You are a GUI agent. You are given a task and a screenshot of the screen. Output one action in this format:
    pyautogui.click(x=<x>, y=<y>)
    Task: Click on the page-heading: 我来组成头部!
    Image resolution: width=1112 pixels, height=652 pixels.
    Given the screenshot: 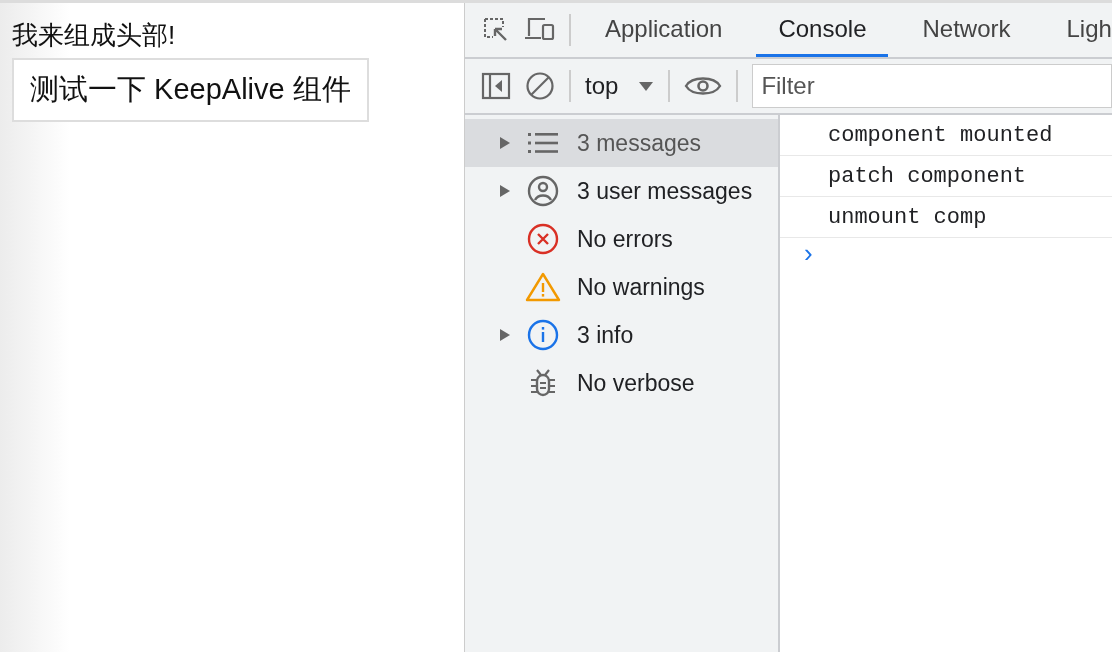 What is the action you would take?
    pyautogui.click(x=94, y=35)
    